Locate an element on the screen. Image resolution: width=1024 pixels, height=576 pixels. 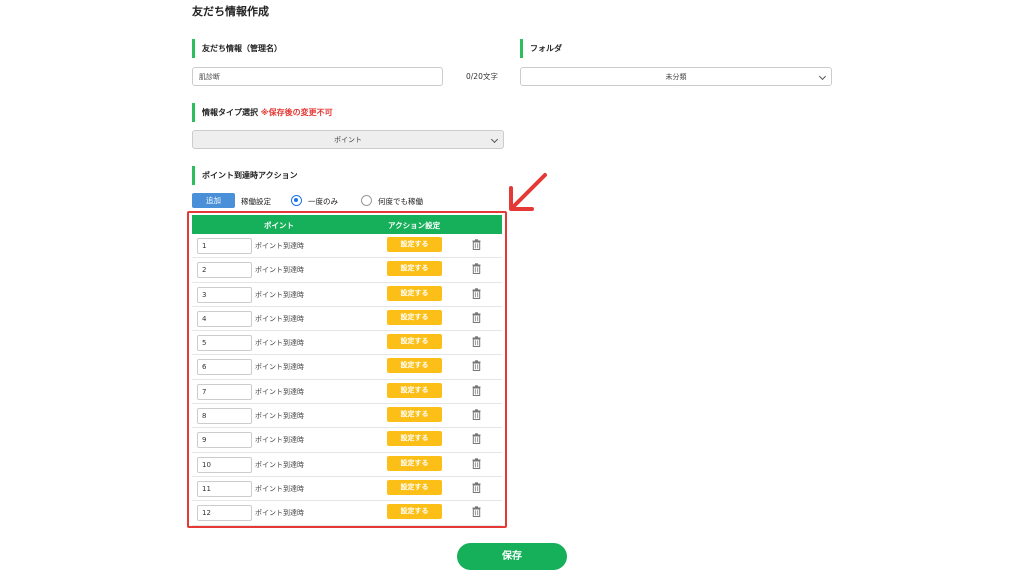
folder-selected-value: 未分類 is located at coordinates (676, 77).